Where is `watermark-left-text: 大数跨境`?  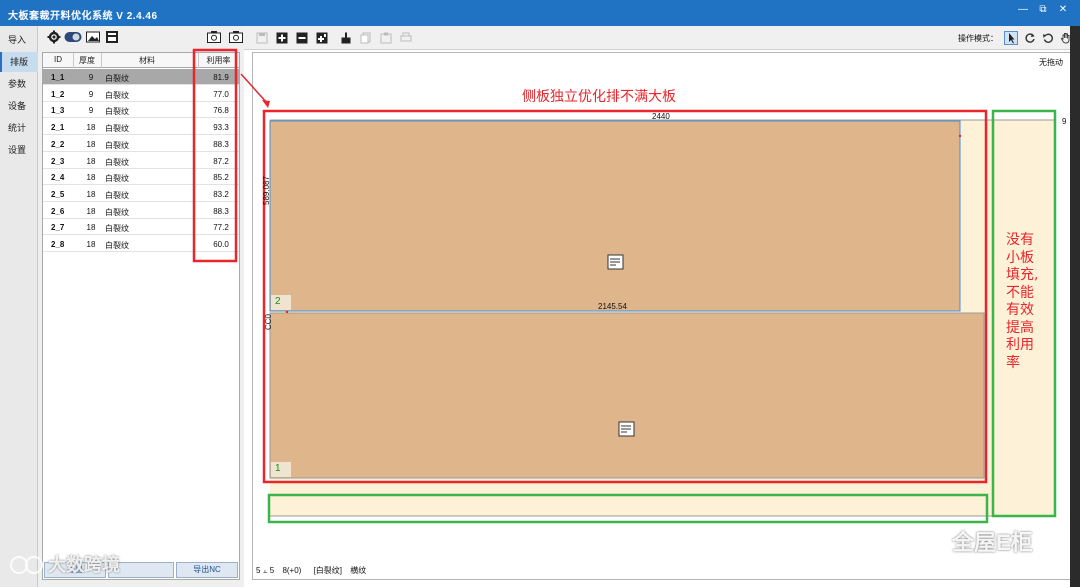
watermark-left-text: 大数跨境 is located at coordinates (84, 565).